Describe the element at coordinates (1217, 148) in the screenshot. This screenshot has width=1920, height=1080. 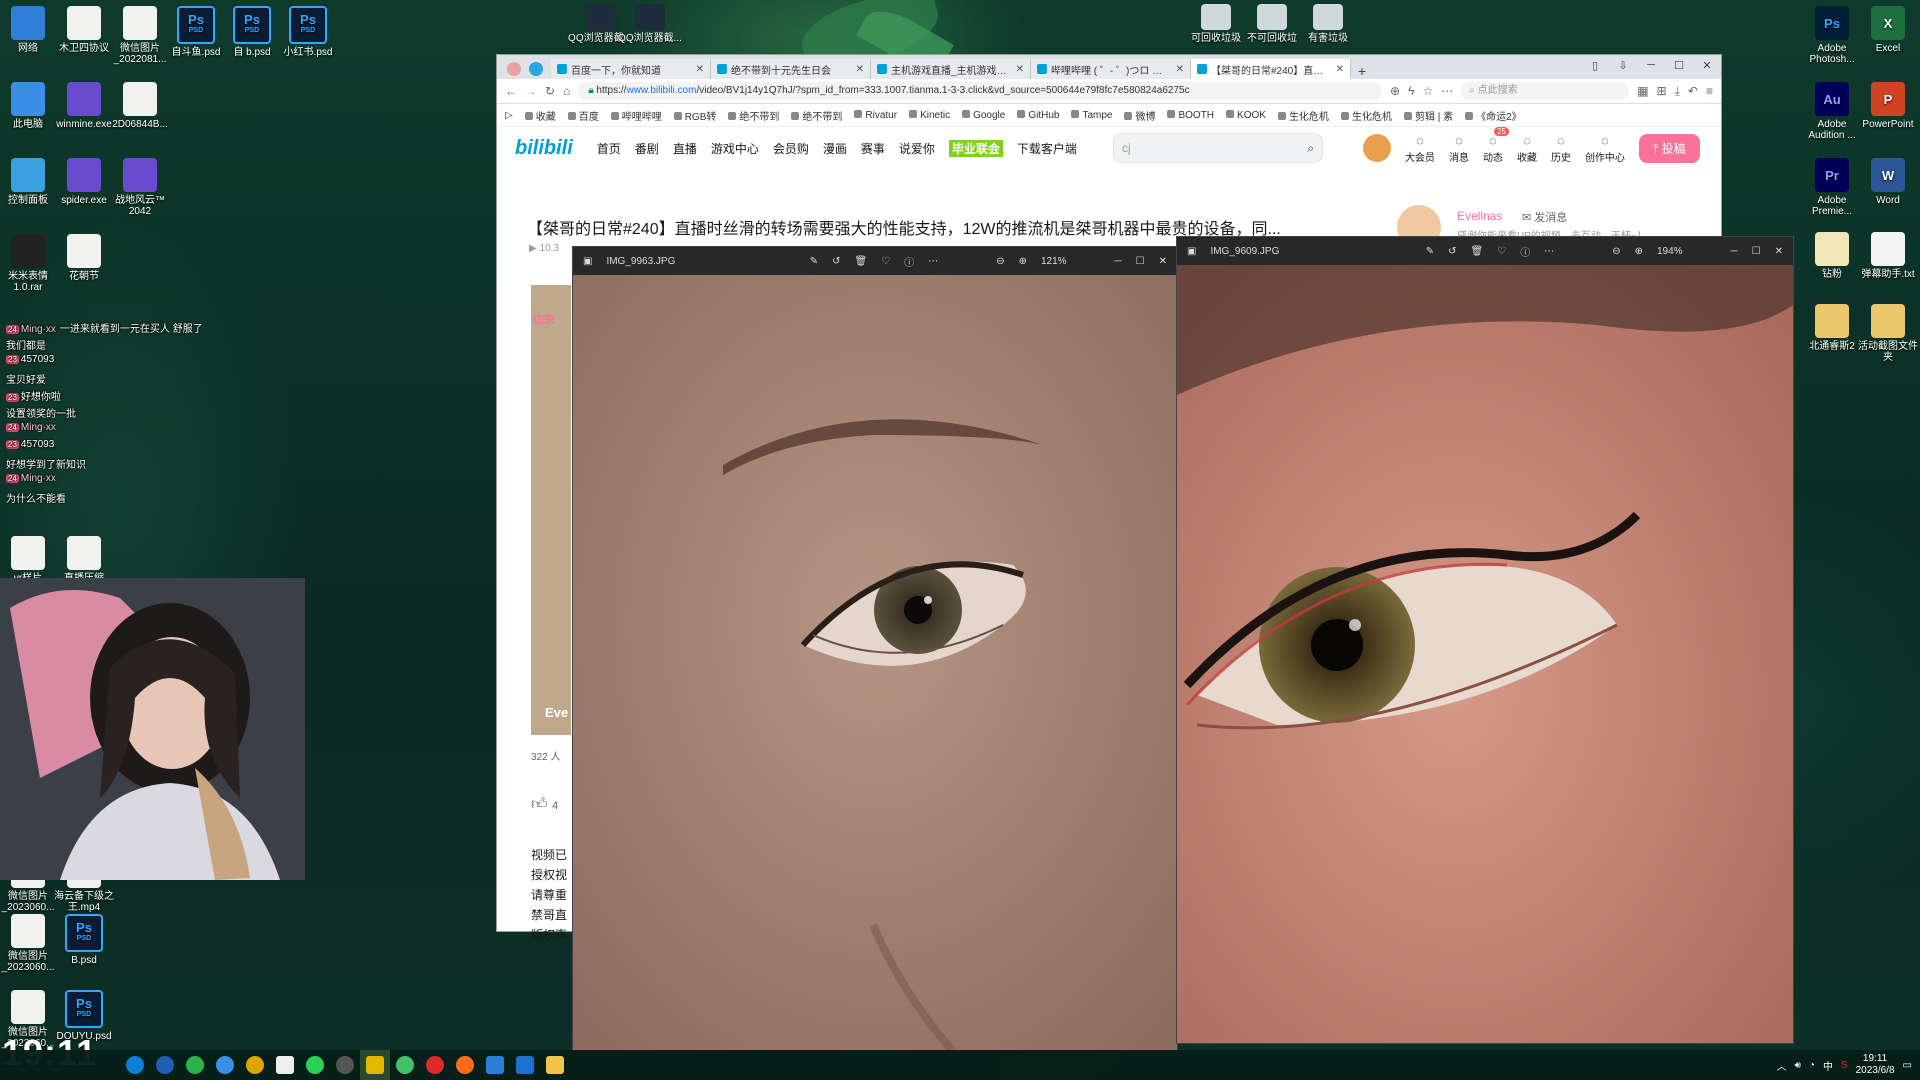
I see `bilibili-search-input: cj ⌕` at that location.